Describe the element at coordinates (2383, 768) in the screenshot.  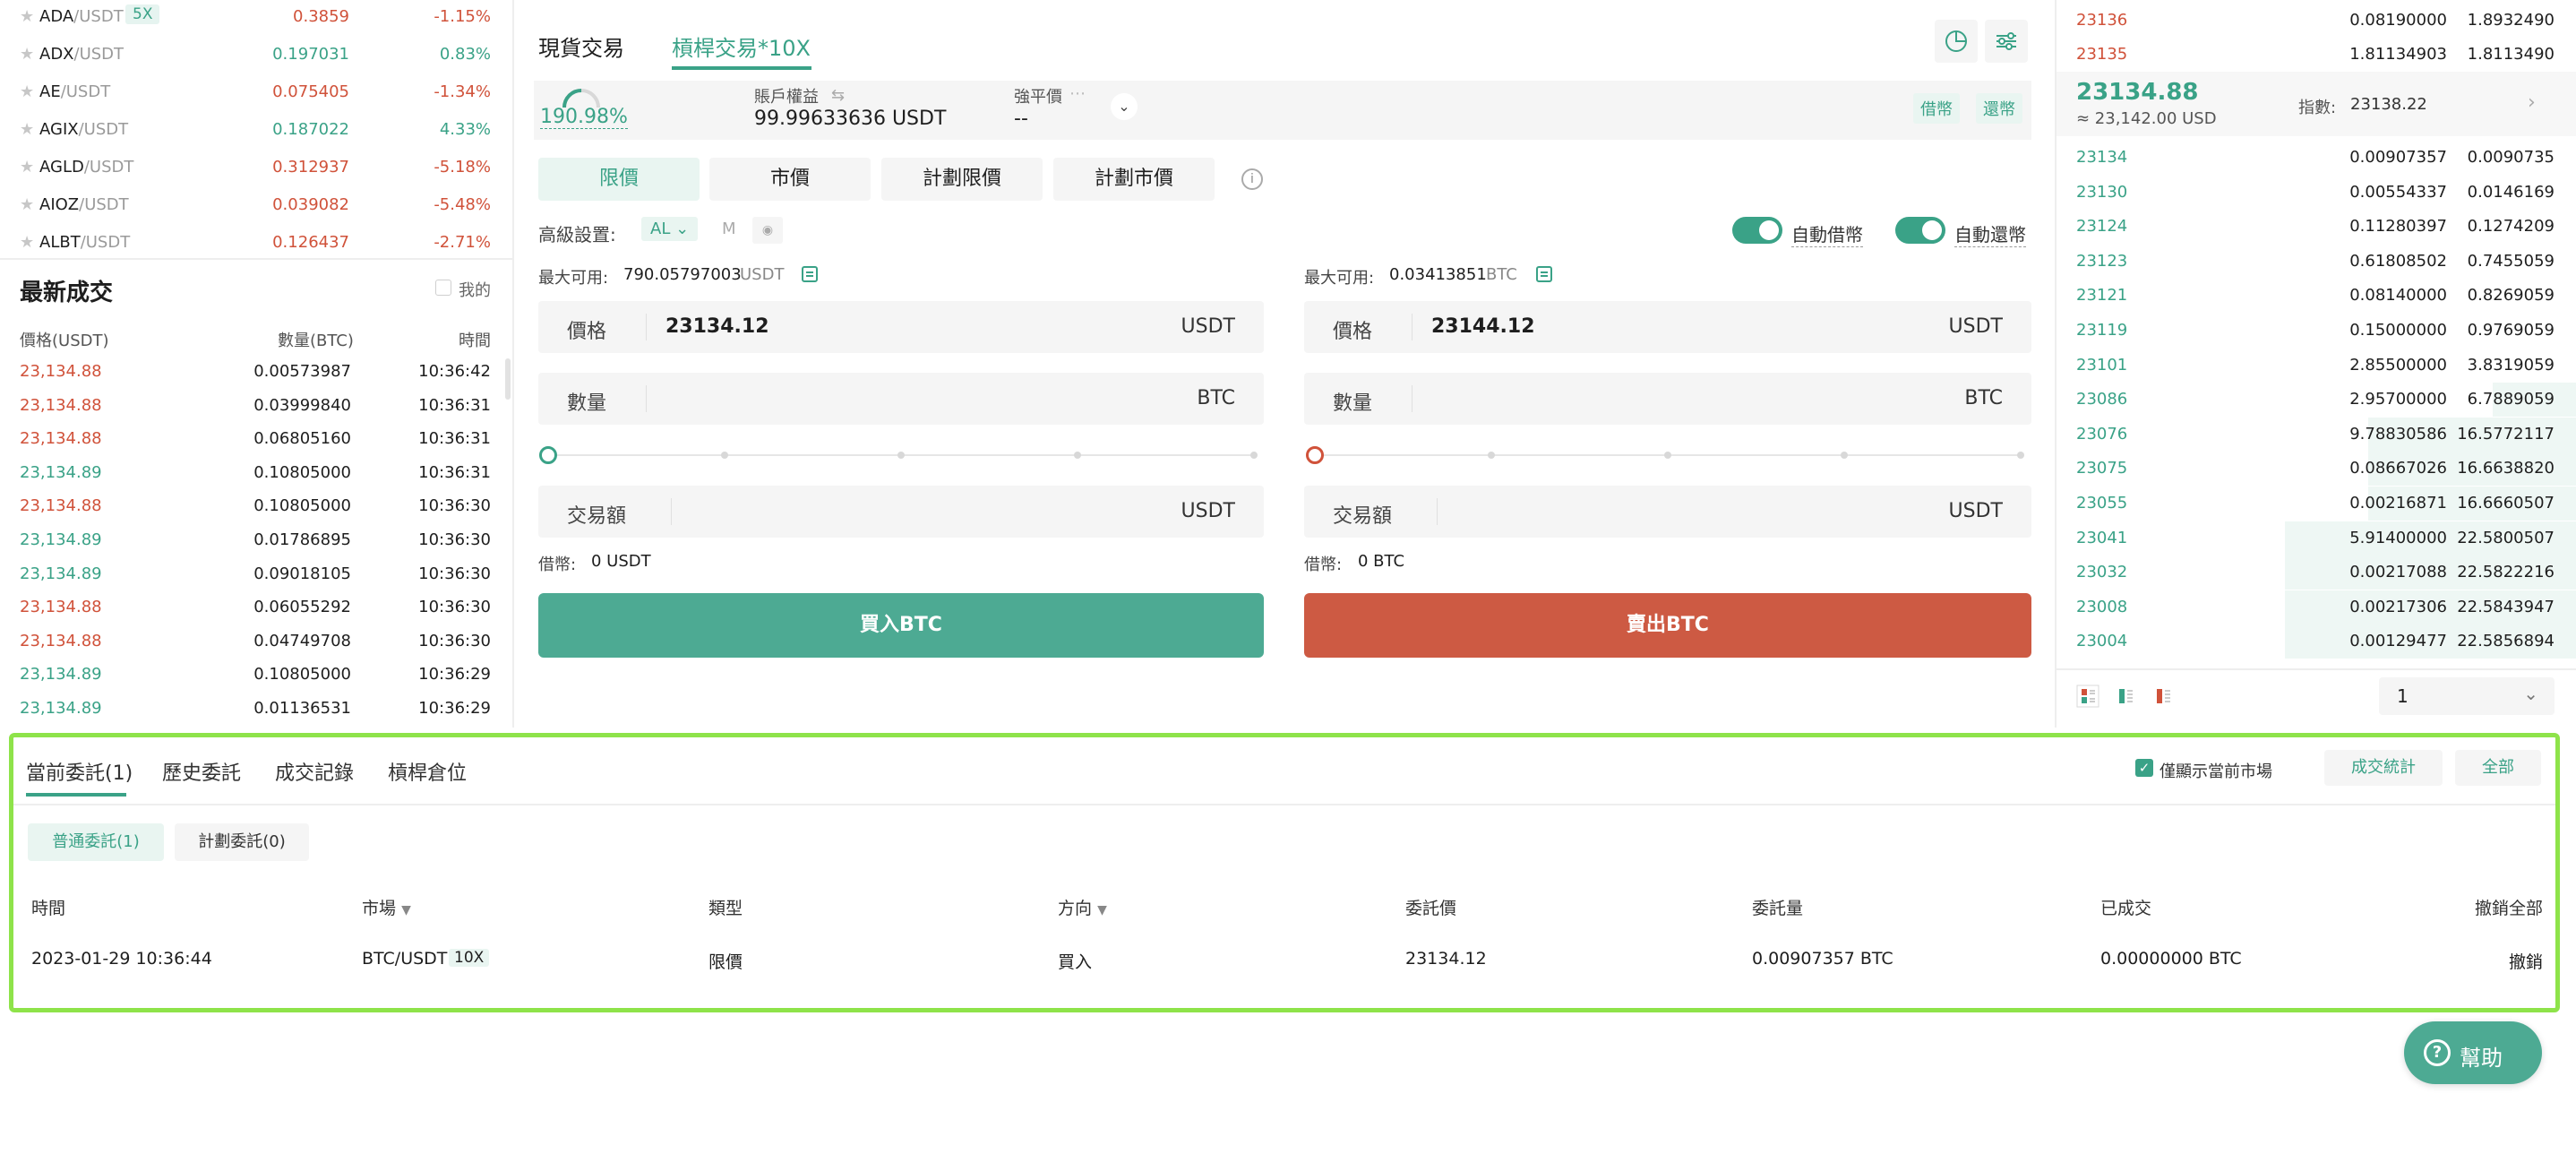
I see `stats-button: 成交統計` at that location.